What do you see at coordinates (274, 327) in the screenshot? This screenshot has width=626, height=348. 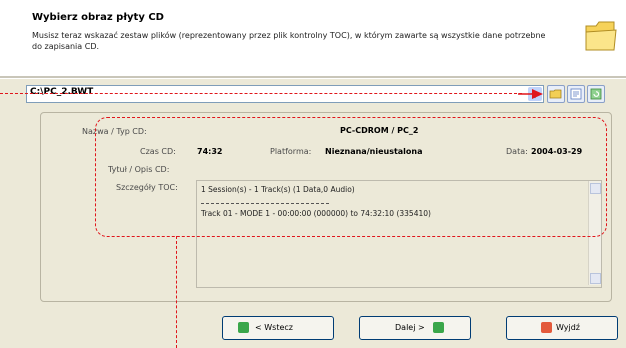 I see `back-button-label: < Wstecz` at bounding box center [274, 327].